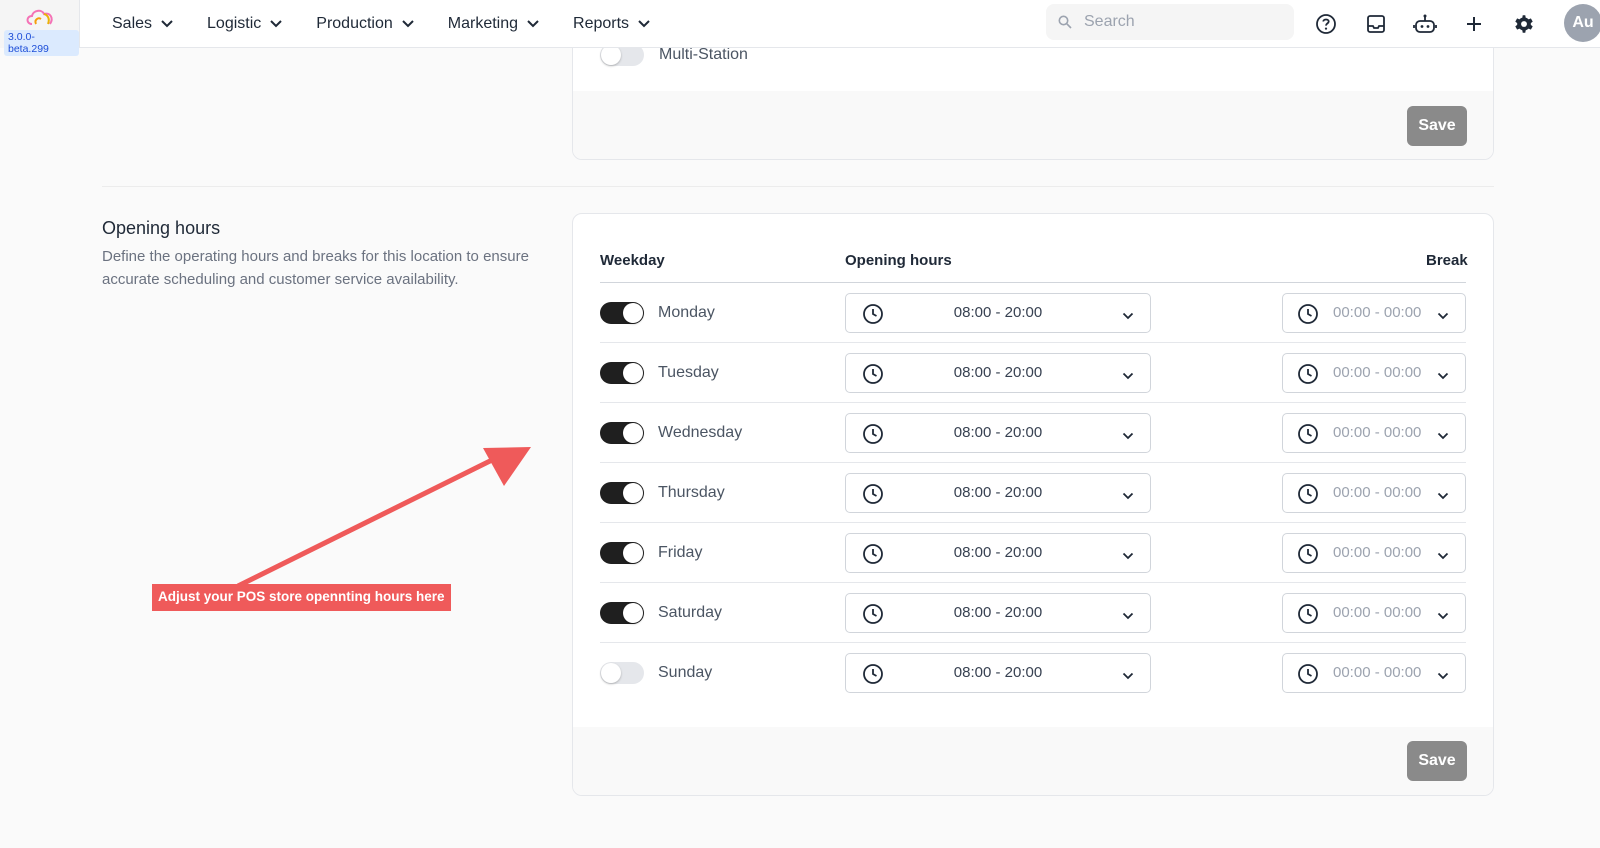  Describe the element at coordinates (1425, 24) in the screenshot. I see `bot-icon` at that location.